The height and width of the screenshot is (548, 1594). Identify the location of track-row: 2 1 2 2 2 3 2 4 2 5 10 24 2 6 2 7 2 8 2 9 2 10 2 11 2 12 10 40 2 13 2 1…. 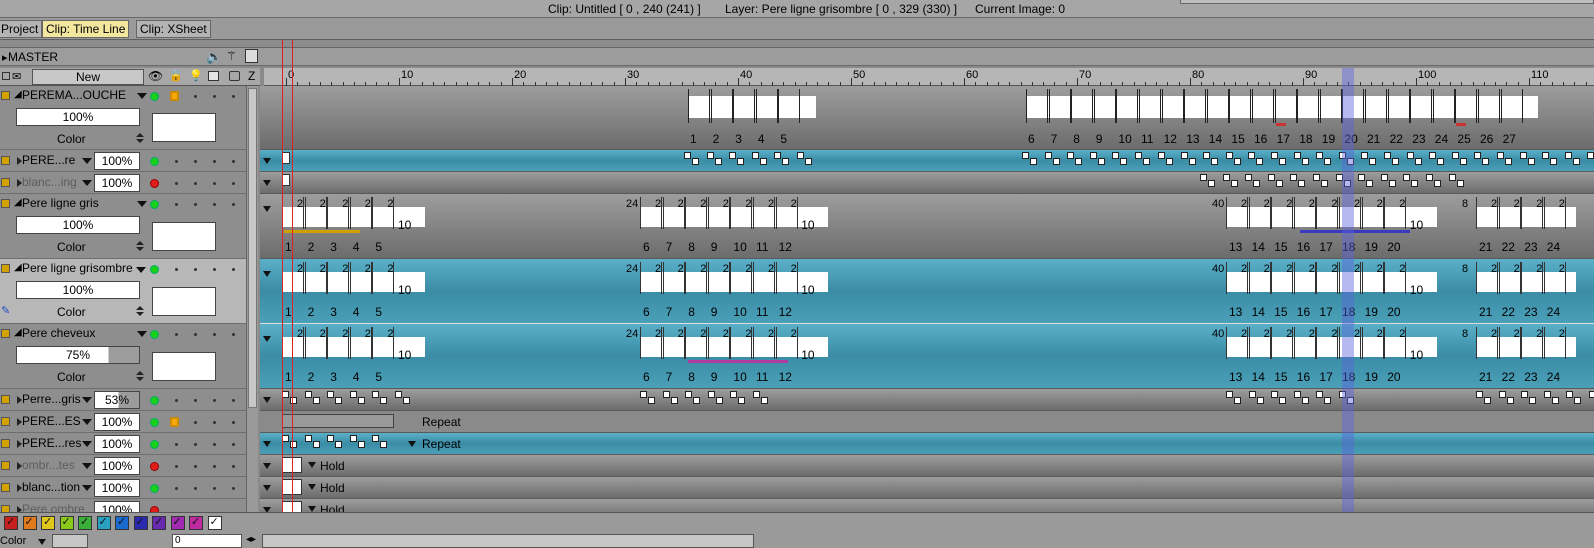
(927, 226).